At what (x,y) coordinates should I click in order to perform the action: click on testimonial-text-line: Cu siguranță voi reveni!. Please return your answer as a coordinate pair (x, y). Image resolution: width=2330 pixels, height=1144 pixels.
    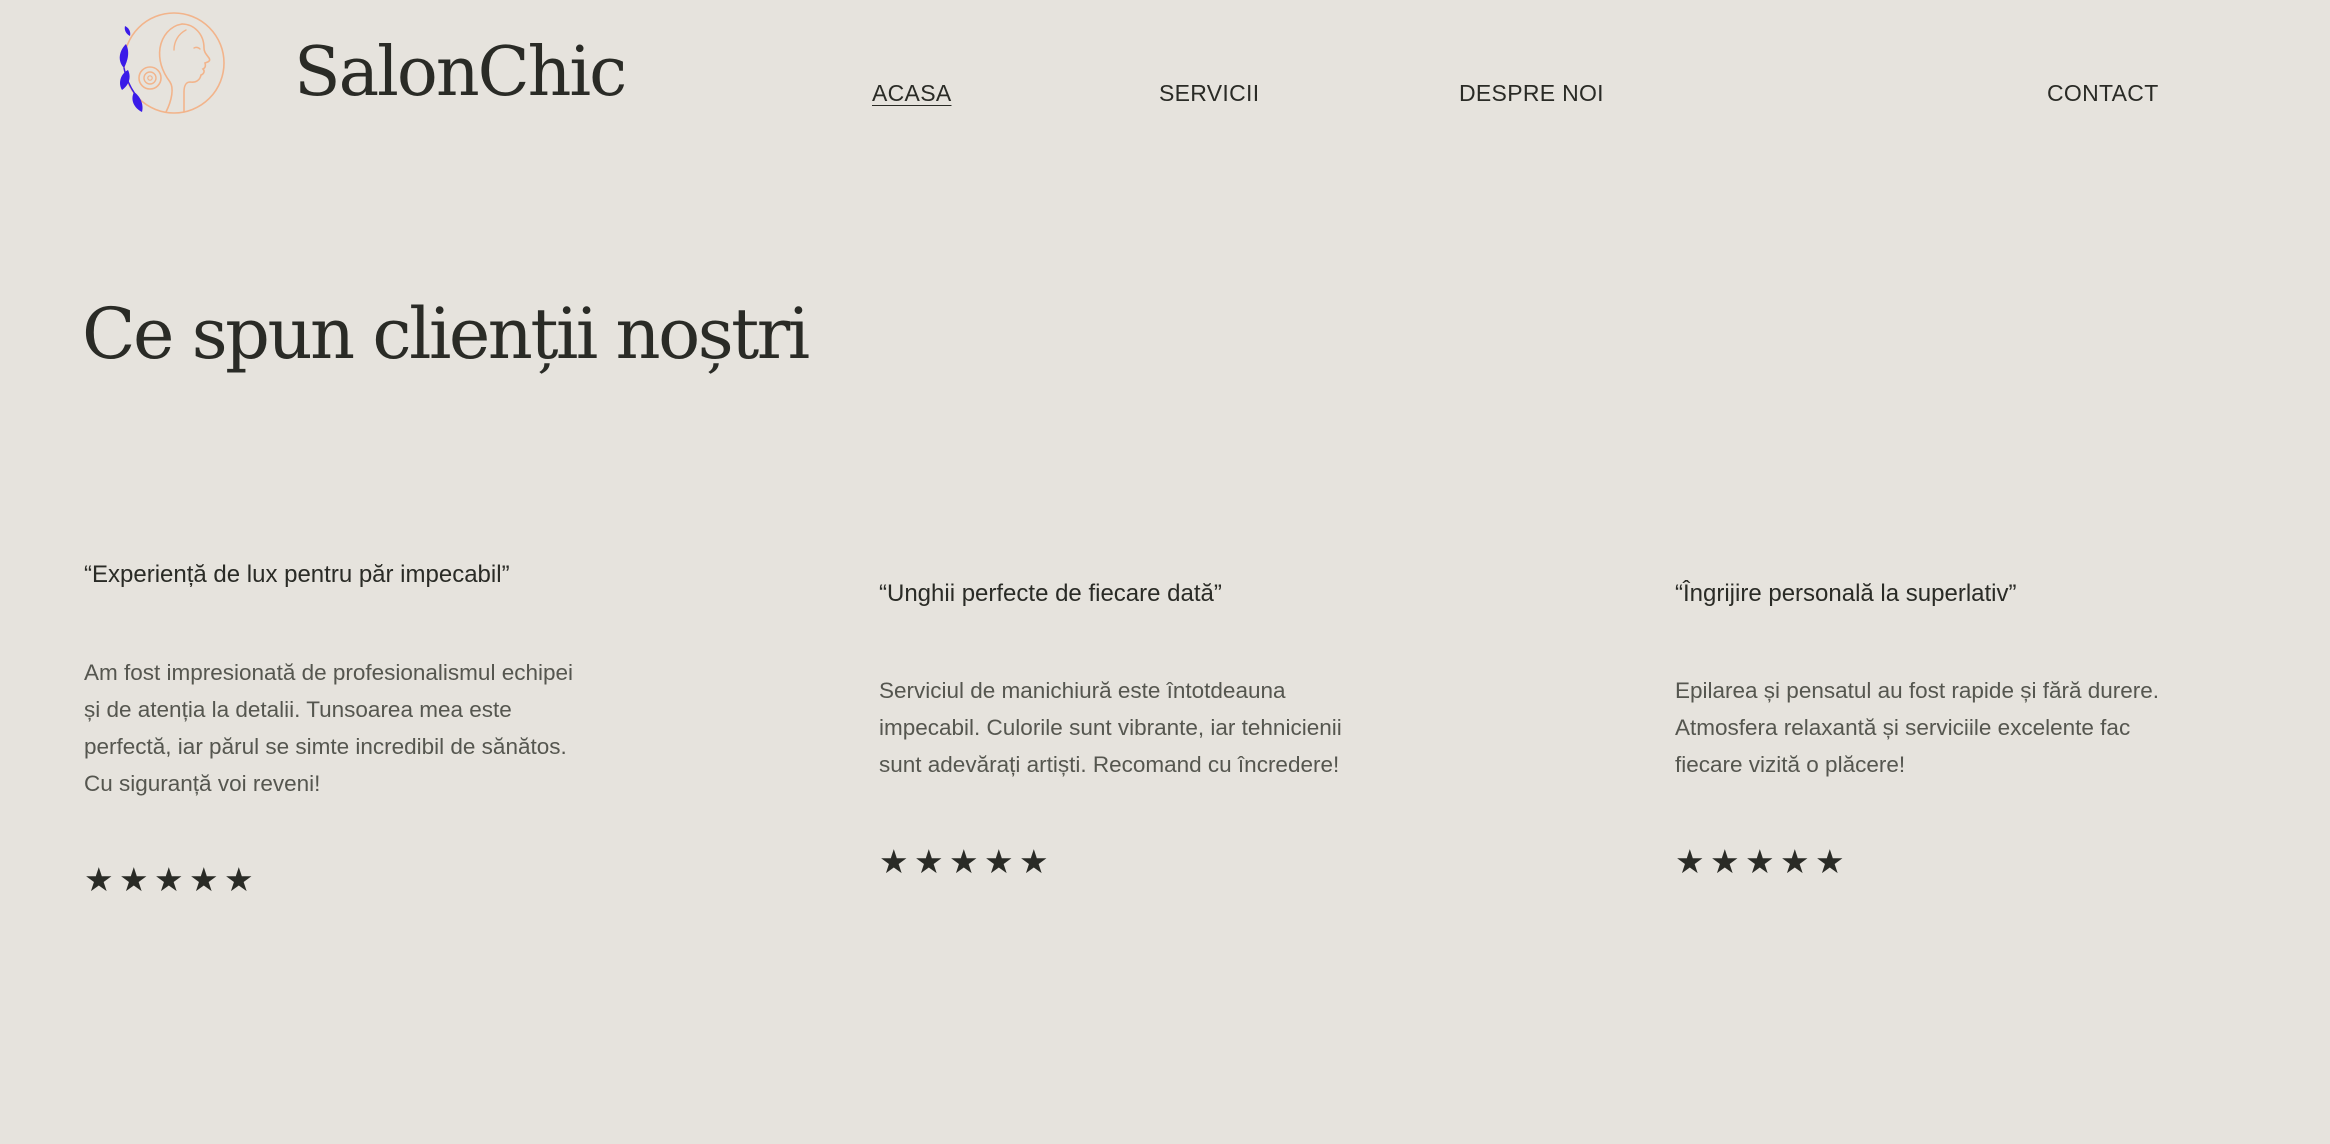
    Looking at the image, I should click on (202, 783).